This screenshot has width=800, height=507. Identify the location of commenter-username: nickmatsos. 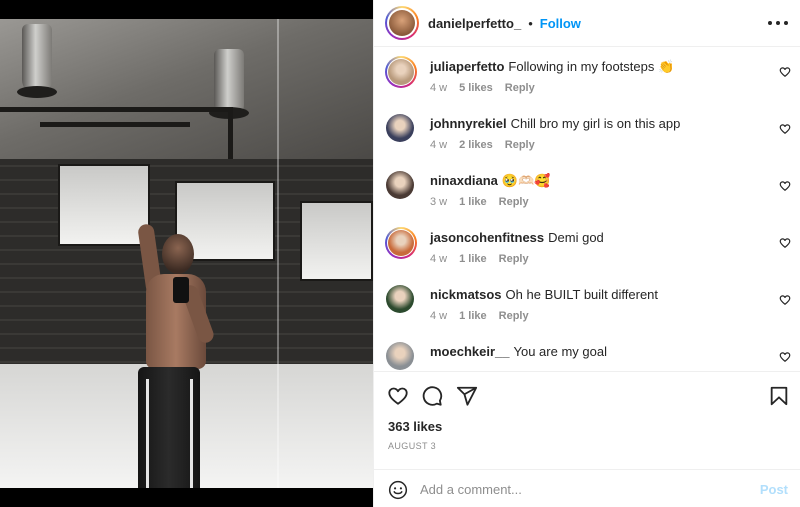
(466, 294).